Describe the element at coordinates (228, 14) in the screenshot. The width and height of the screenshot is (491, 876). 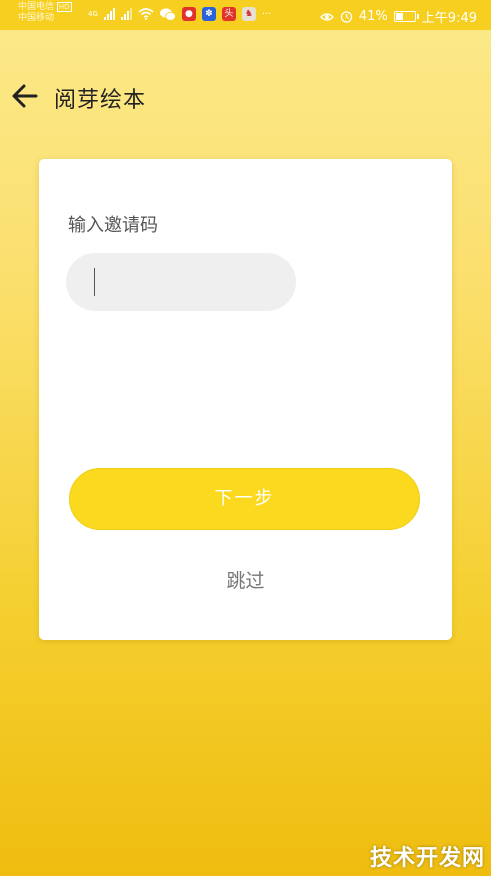
I see `toutiao-icon: 头` at that location.